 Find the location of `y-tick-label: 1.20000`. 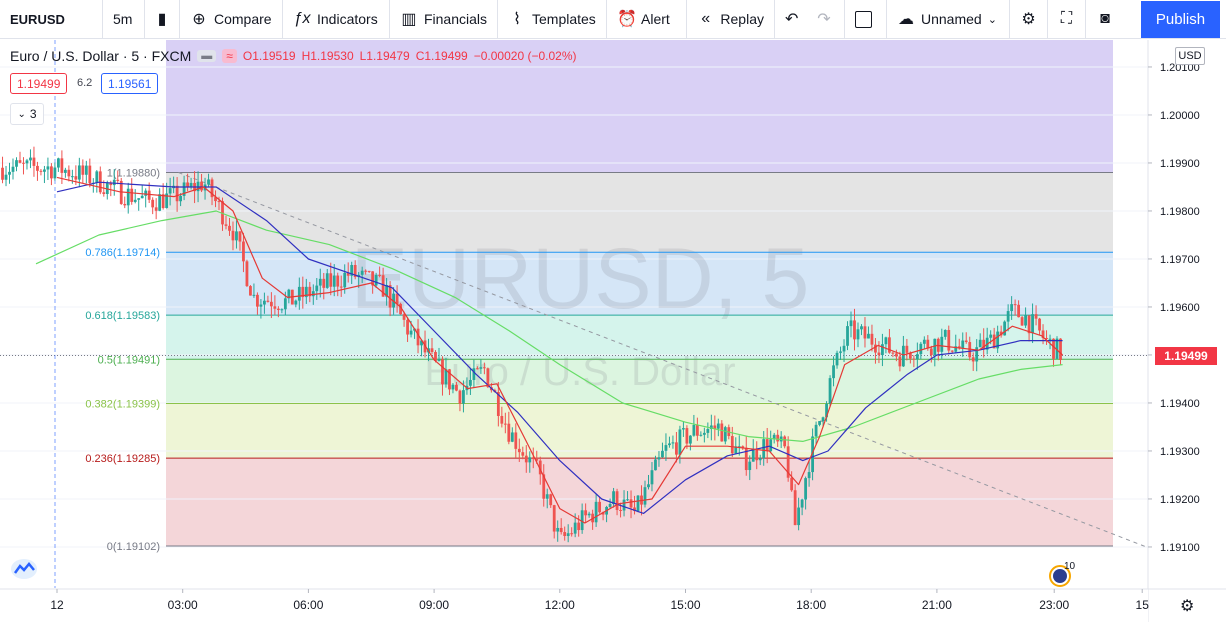

y-tick-label: 1.20000 is located at coordinates (1180, 116).